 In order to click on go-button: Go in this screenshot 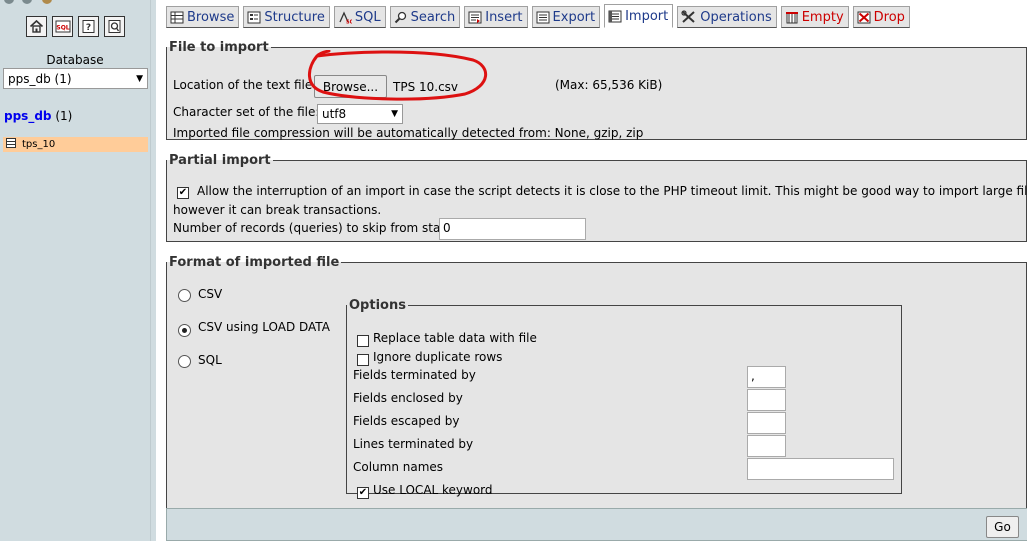, I will do `click(1002, 527)`.